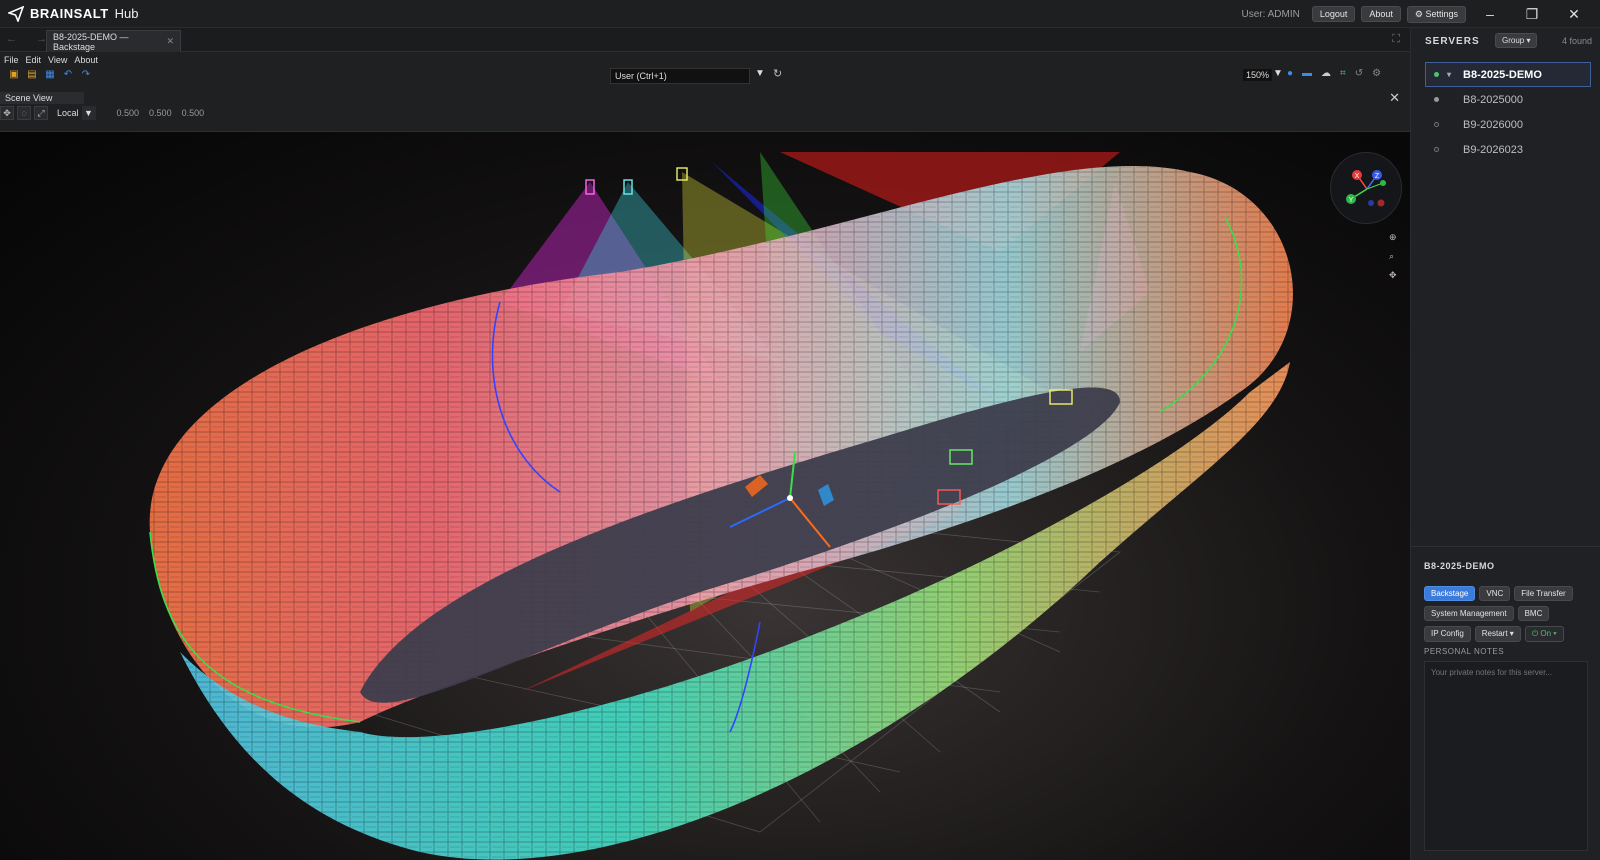 Image resolution: width=1600 pixels, height=860 pixels. Describe the element at coordinates (1543, 593) in the screenshot. I see `file-transfer-button: File Transfer` at that location.